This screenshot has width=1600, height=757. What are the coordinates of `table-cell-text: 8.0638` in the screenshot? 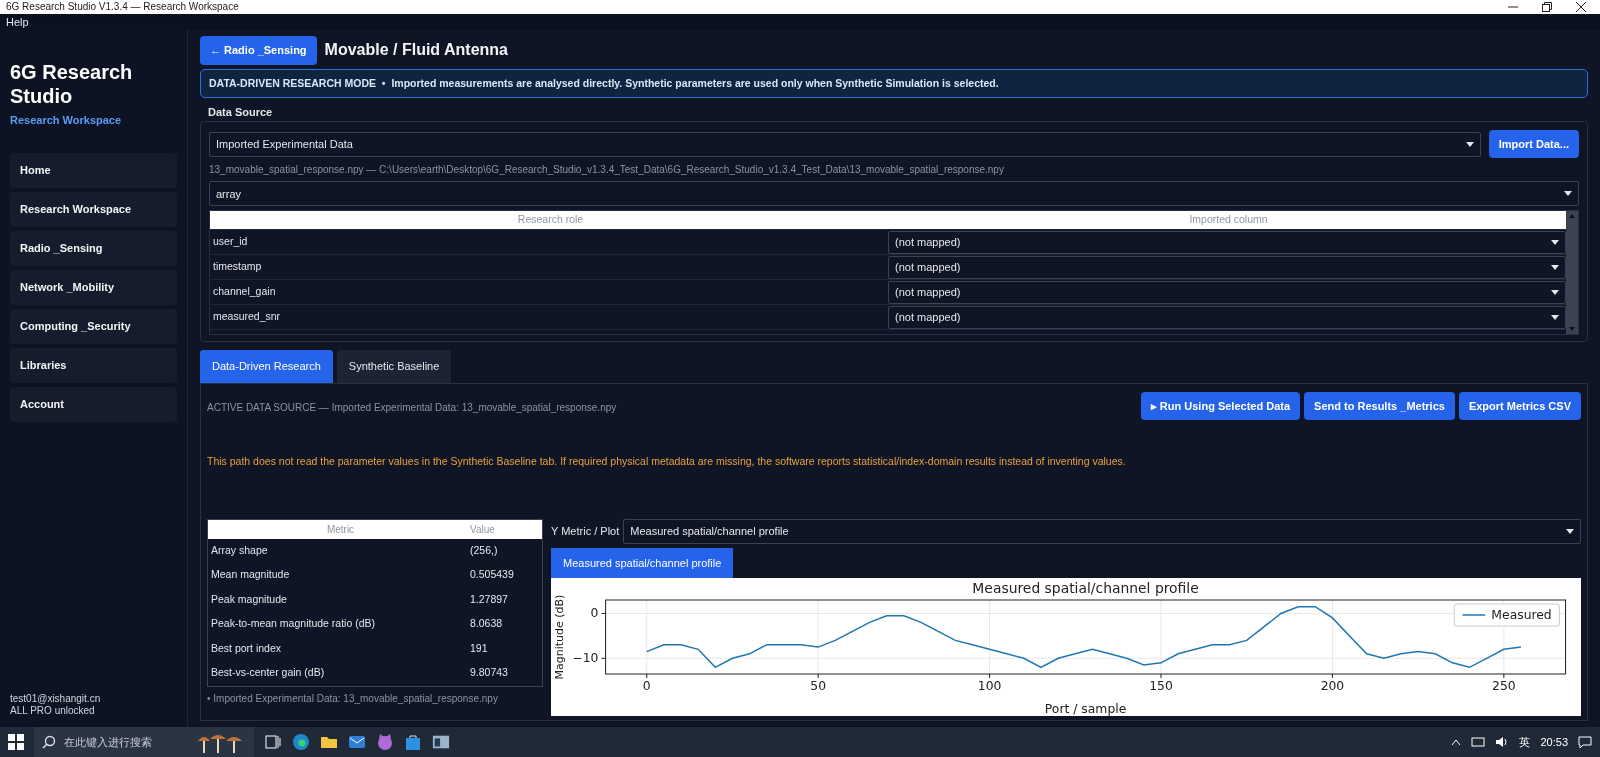 It's located at (487, 624).